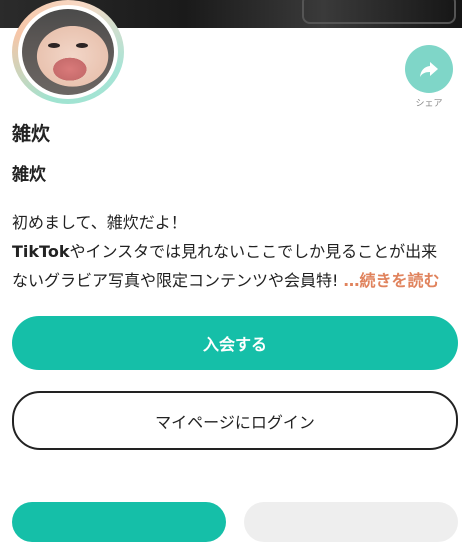 Image resolution: width=462 pixels, height=542 pixels. I want to click on bottom-left-button, so click(119, 522).